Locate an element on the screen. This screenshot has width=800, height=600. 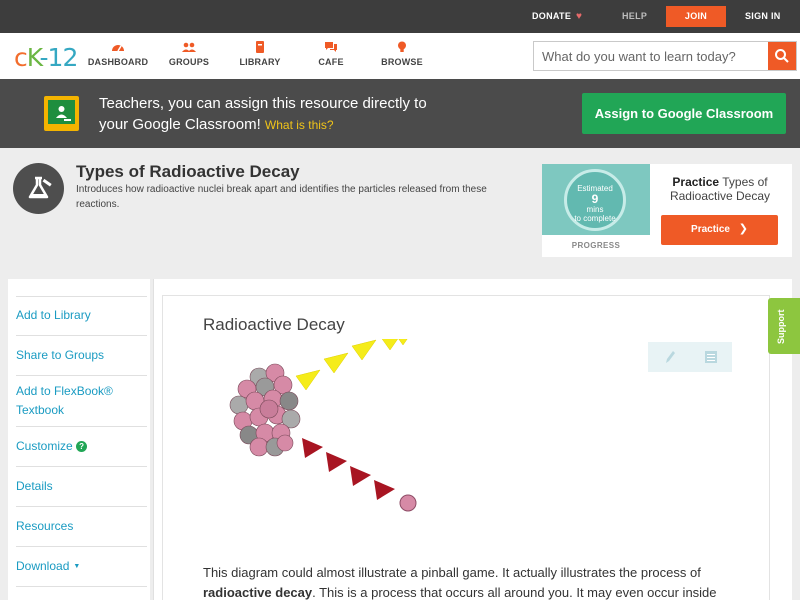
dashboard-icon is located at coordinates (118, 48).